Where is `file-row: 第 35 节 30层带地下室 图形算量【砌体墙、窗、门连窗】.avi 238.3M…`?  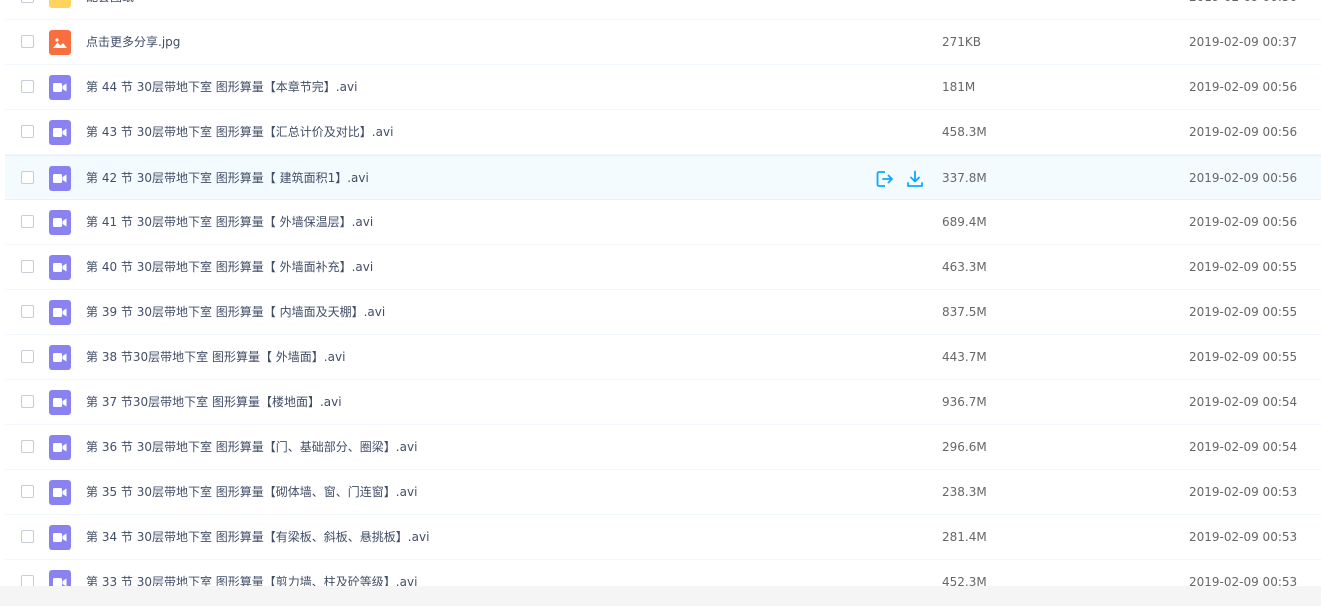 file-row: 第 35 节 30层带地下室 图形算量【砌体墙、窗、门连窗】.avi 238.3M… is located at coordinates (663, 492).